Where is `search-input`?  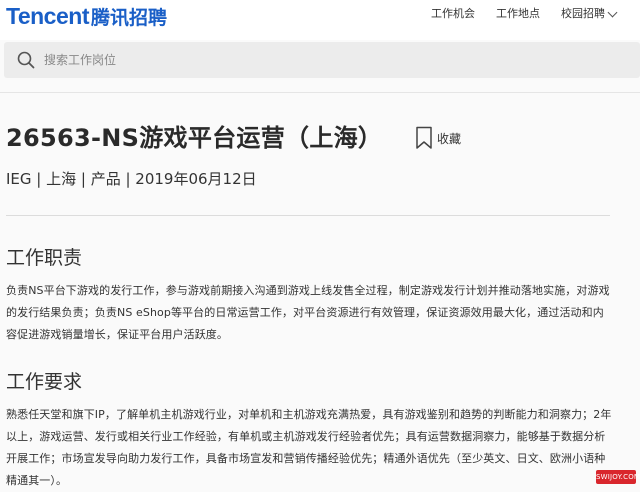
search-input is located at coordinates (324, 60).